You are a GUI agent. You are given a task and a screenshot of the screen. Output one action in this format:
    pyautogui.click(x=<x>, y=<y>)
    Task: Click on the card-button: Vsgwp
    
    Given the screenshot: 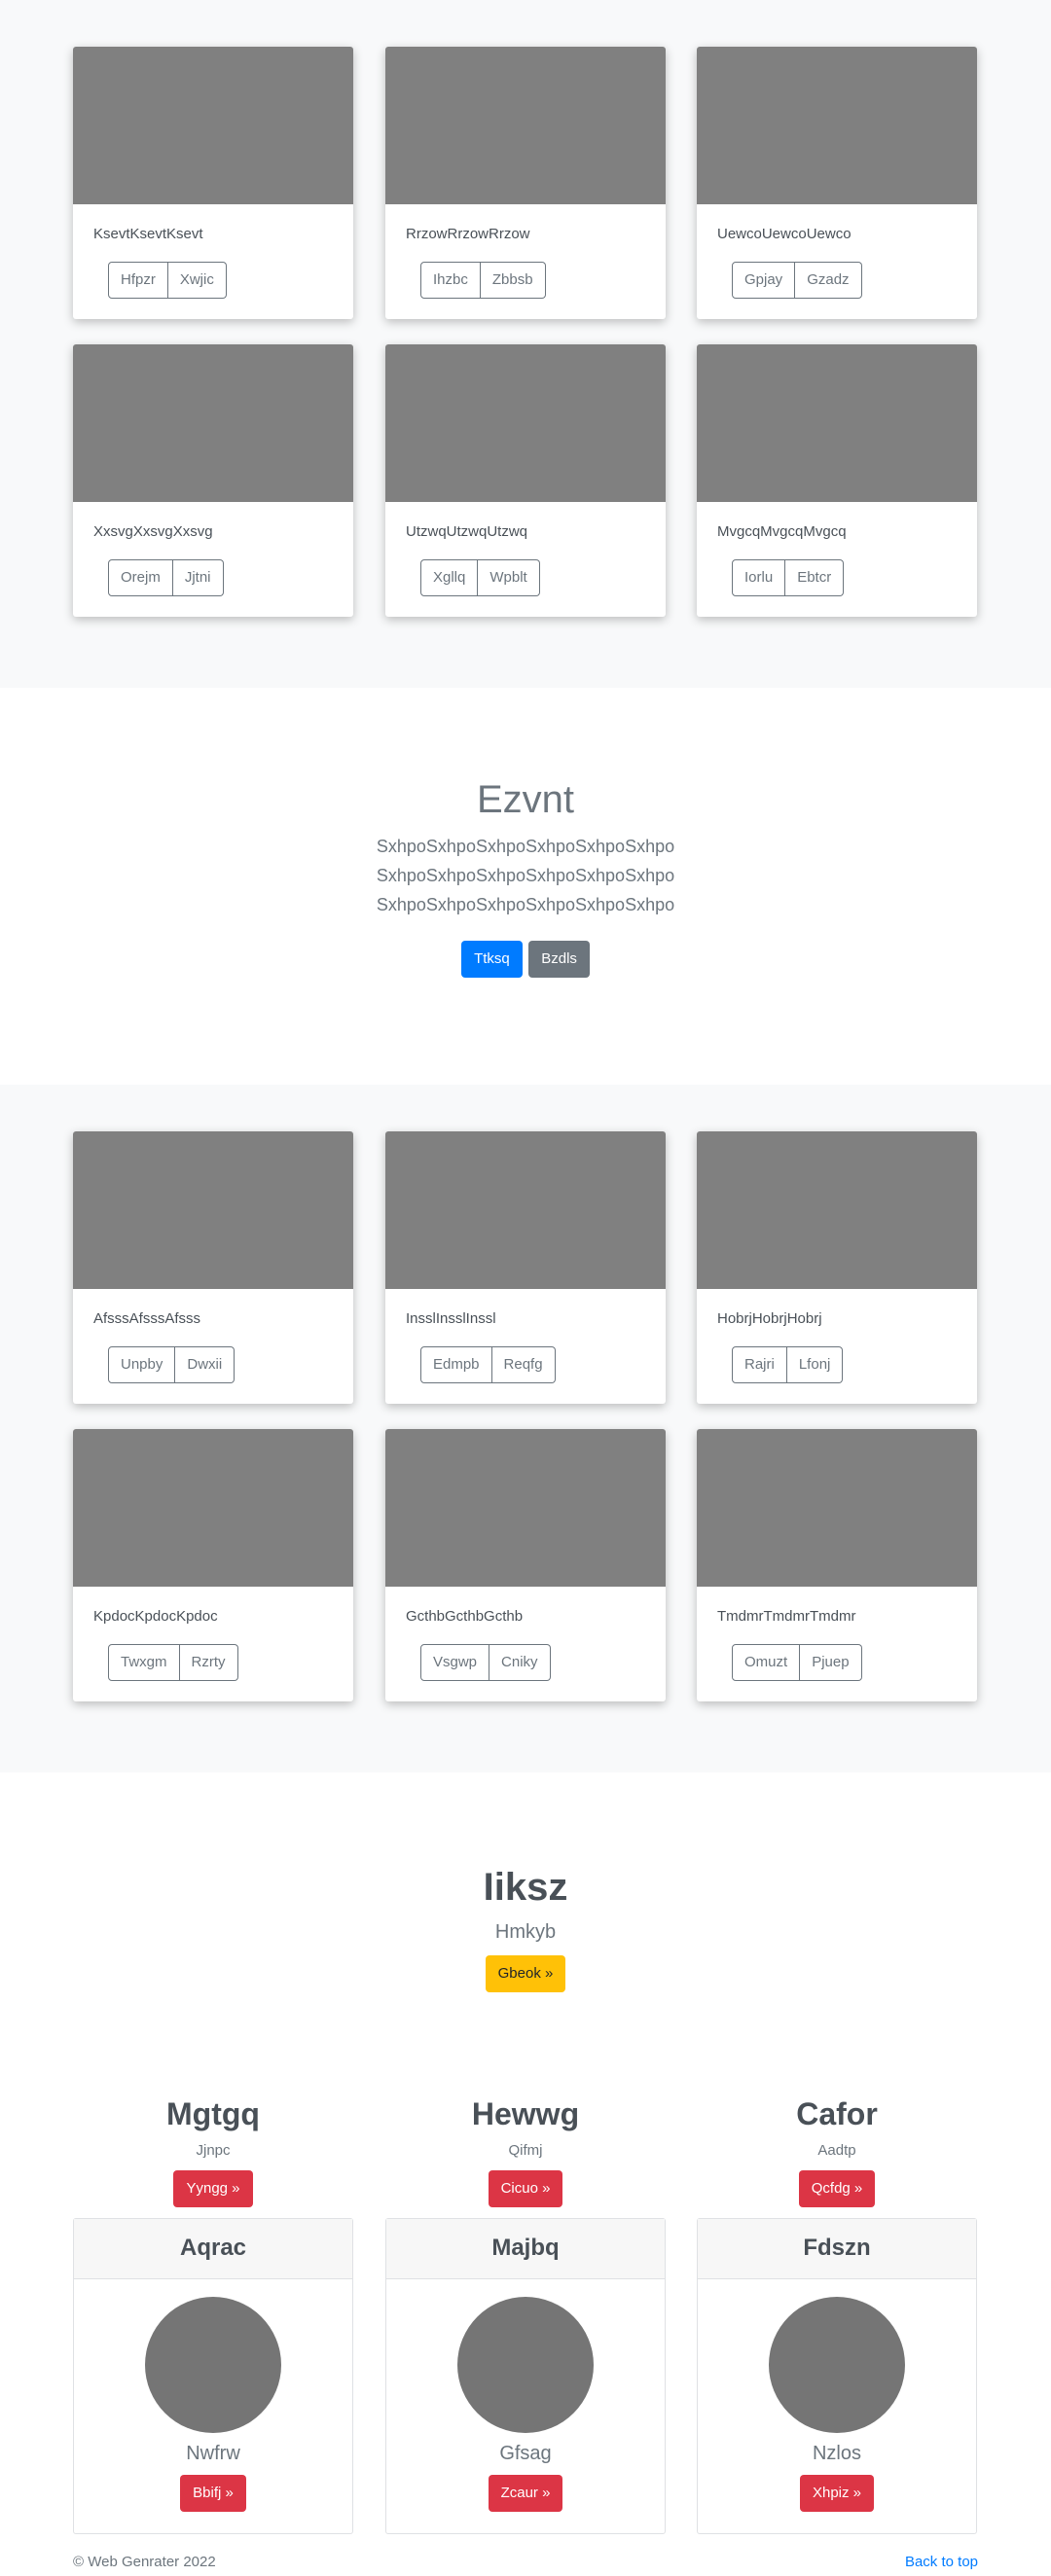 What is the action you would take?
    pyautogui.click(x=455, y=1662)
    